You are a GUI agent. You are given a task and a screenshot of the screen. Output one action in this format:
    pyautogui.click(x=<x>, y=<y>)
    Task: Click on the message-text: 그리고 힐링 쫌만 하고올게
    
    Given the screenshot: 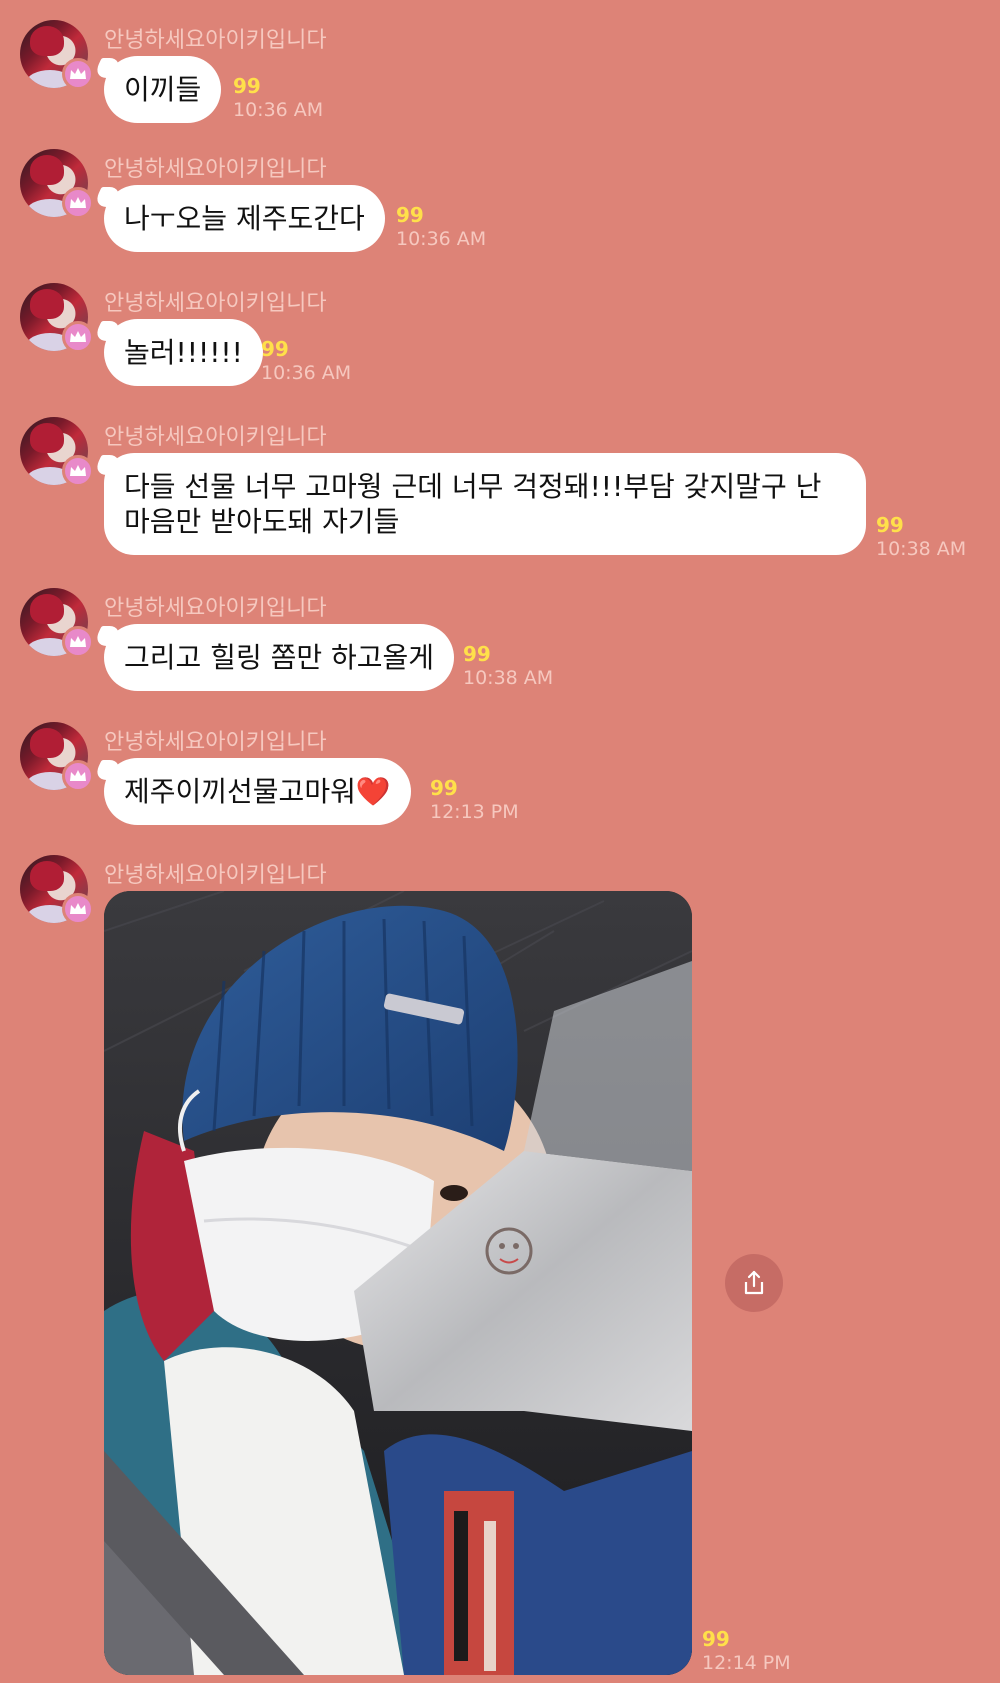 What is the action you would take?
    pyautogui.click(x=279, y=657)
    